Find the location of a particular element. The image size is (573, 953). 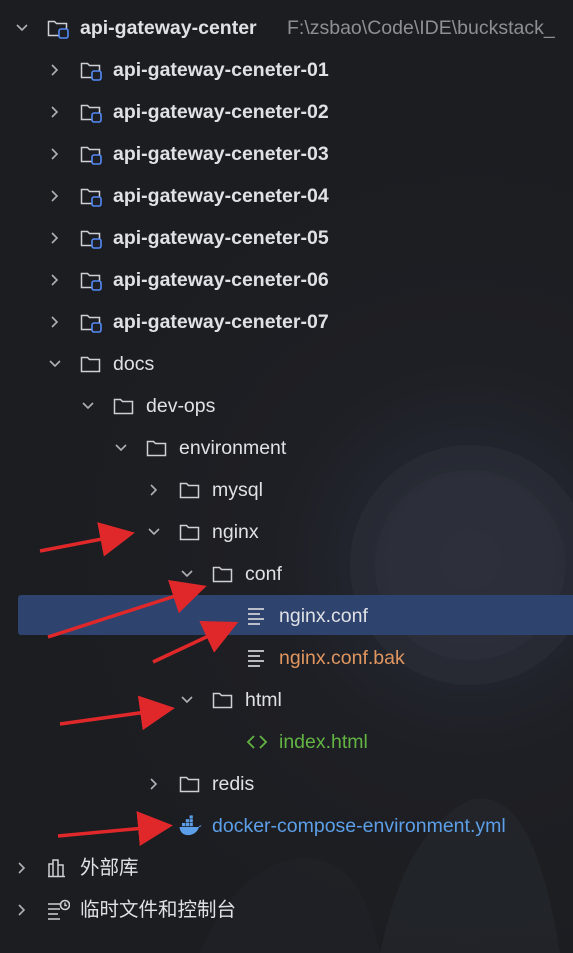

tree-row-module: api-gateway-ceneter-03 is located at coordinates (286, 154).